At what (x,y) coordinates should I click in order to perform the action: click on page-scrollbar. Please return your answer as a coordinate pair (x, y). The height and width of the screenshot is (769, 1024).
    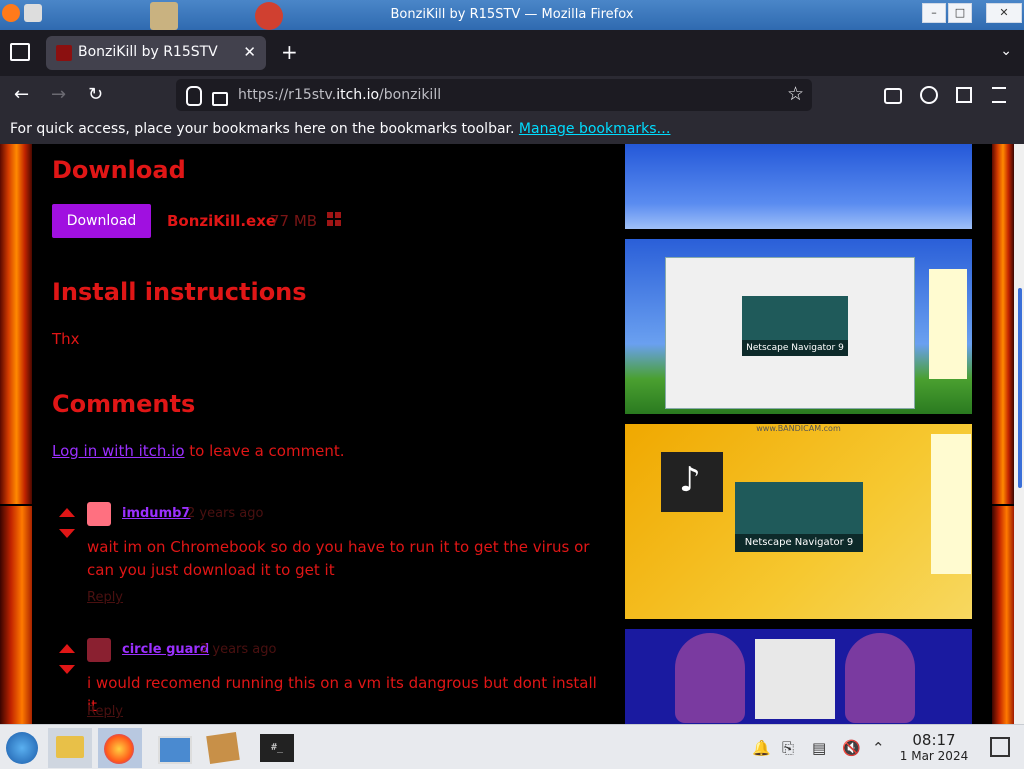
    Looking at the image, I should click on (1019, 434).